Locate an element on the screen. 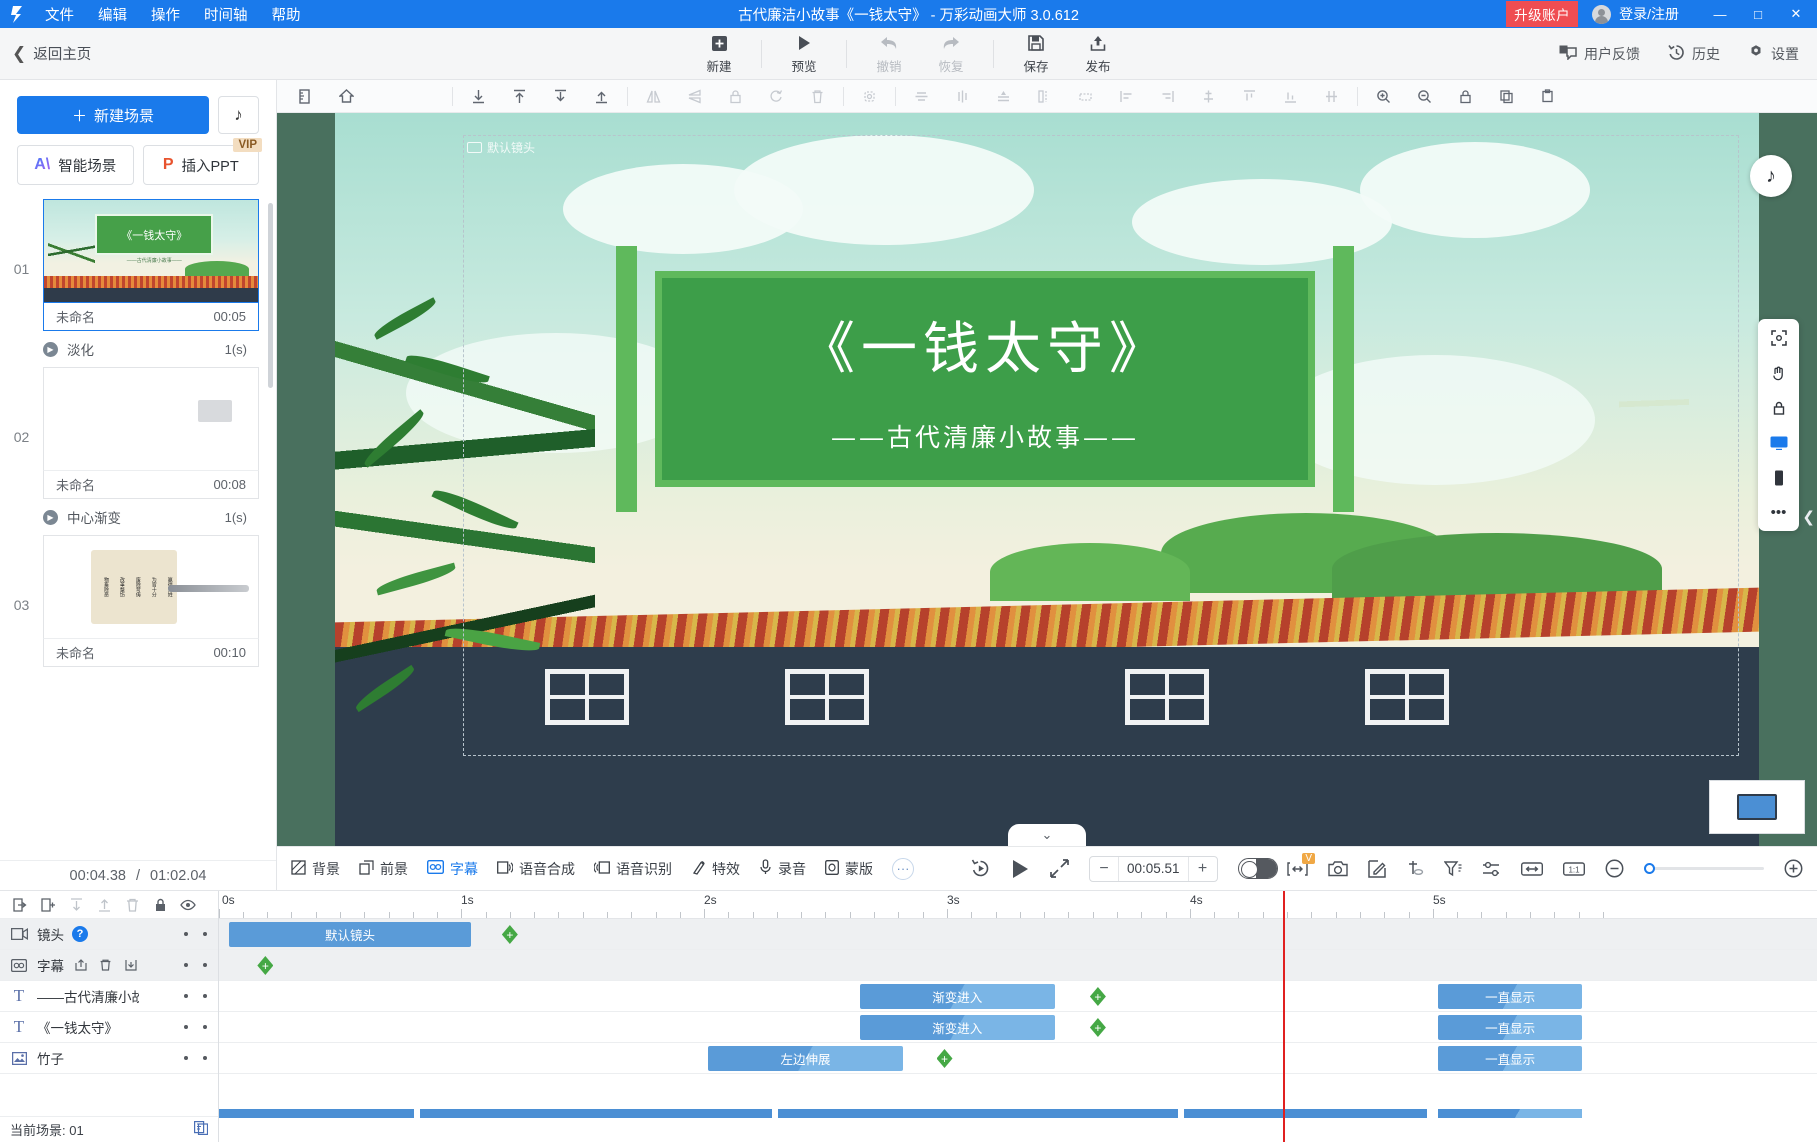  scene-list-scrollbar is located at coordinates (270, 529).